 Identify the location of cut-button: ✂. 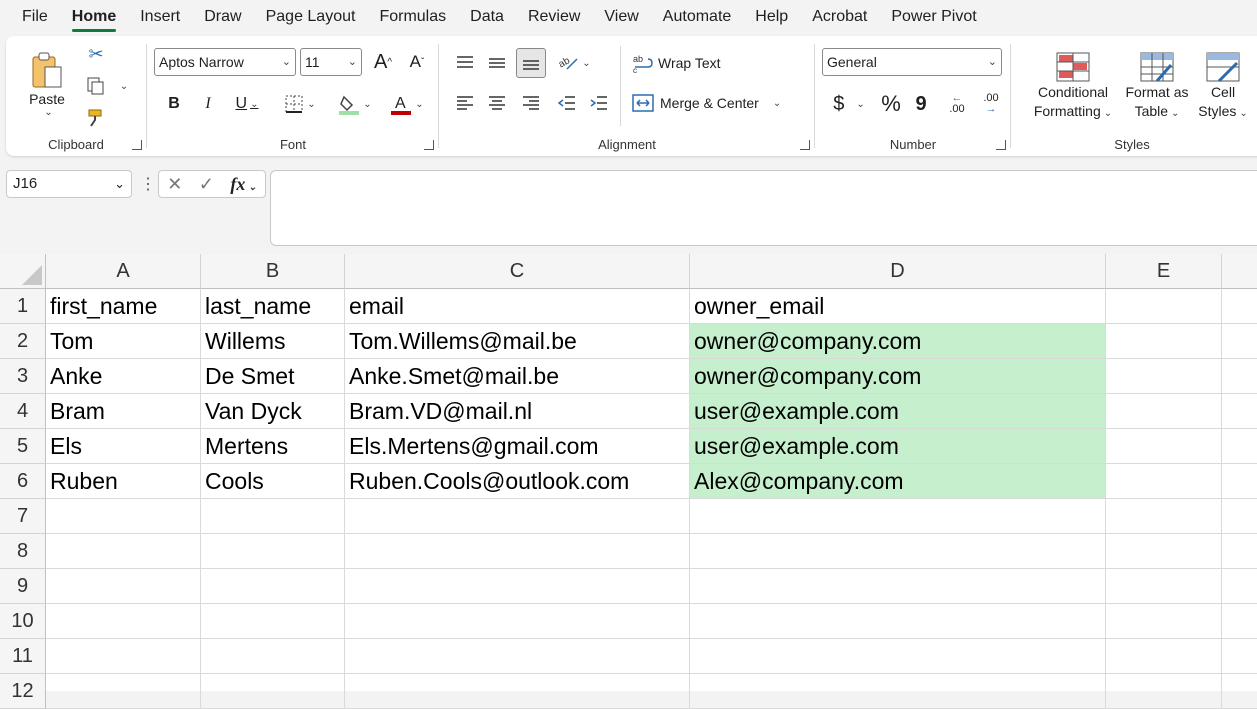
(96, 54).